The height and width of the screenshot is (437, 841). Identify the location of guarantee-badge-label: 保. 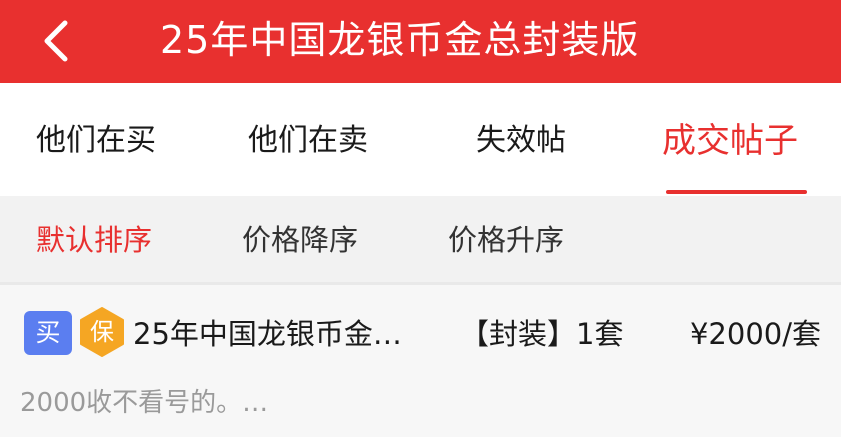
(102, 332).